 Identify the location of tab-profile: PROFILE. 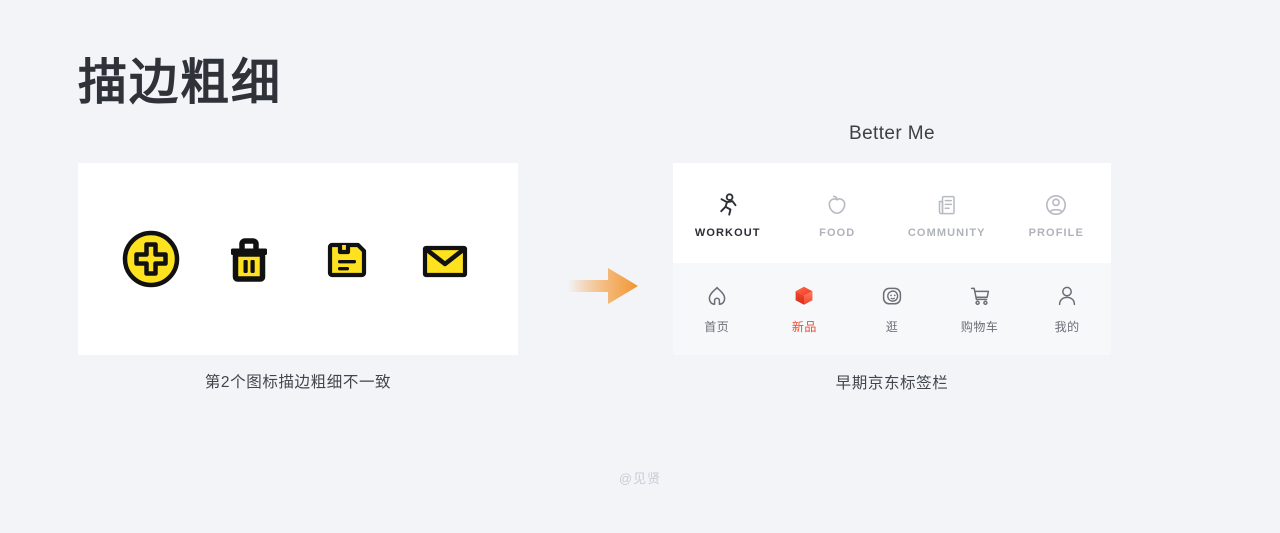
(1057, 215).